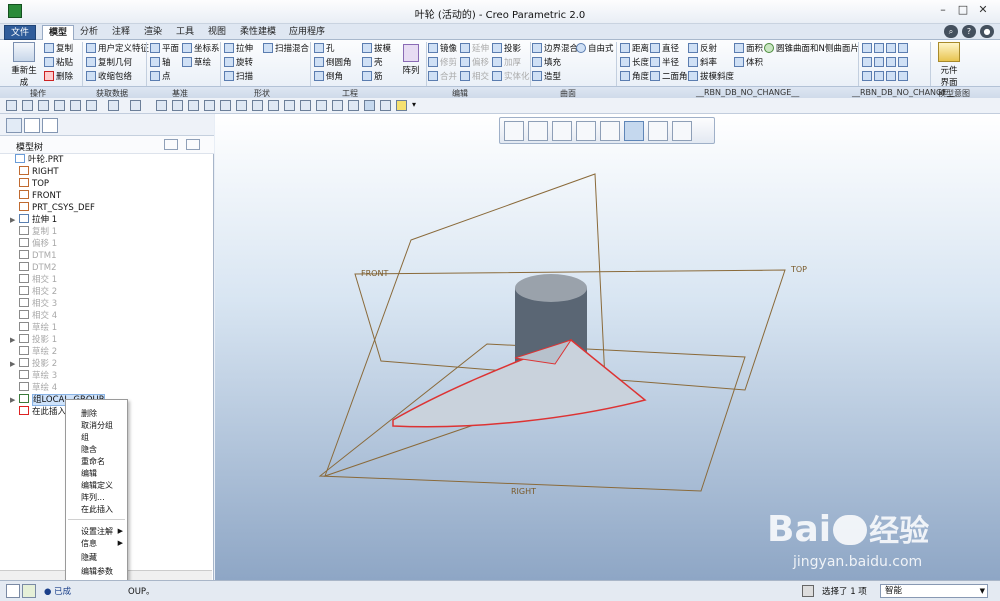 The width and height of the screenshot is (1000, 601). I want to click on distance-button: 距离, so click(634, 49).